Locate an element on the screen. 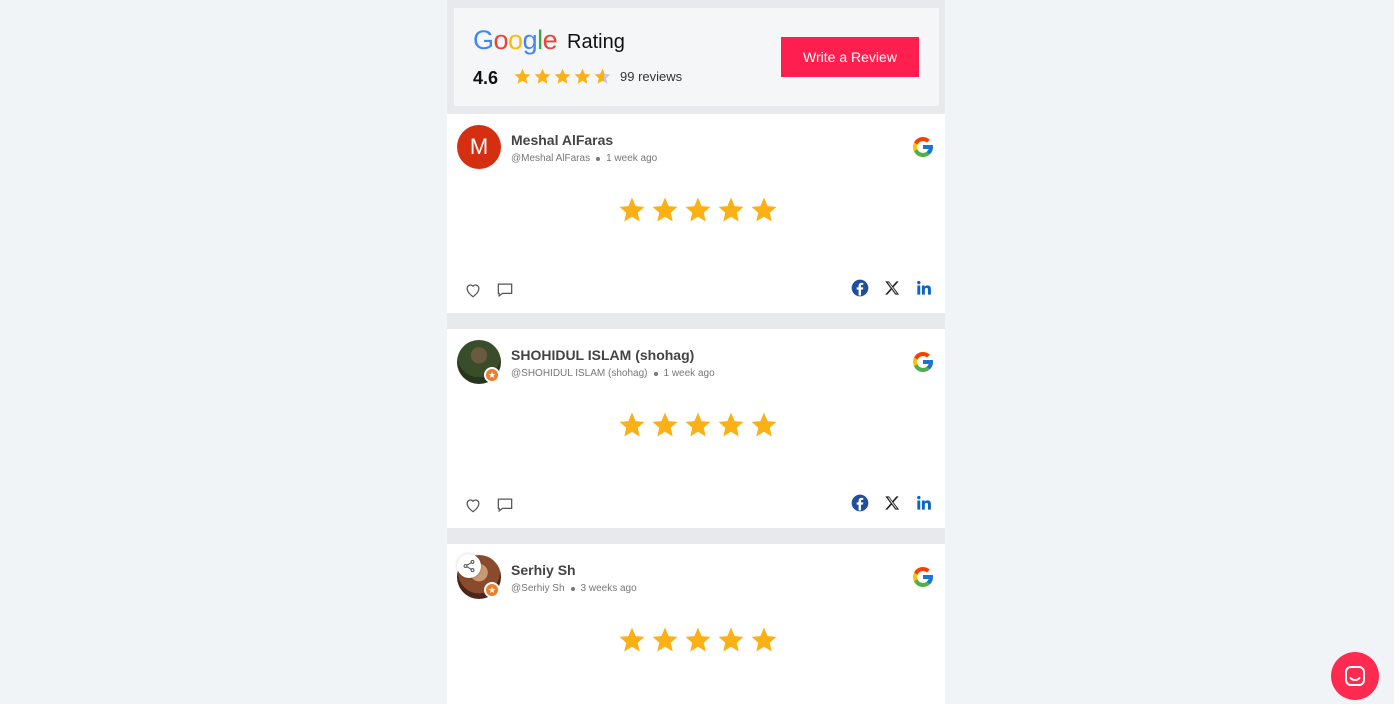 The width and height of the screenshot is (1394, 704). review-meta: @Meshal AlFaras 1 week ago is located at coordinates (584, 158).